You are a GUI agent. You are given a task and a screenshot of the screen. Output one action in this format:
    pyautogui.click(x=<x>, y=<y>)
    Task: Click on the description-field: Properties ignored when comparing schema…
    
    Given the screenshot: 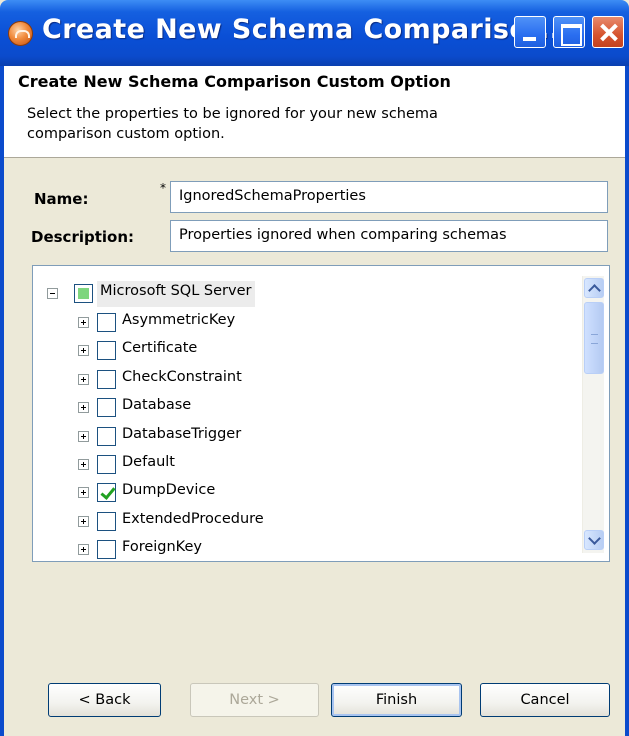 What is the action you would take?
    pyautogui.click(x=389, y=236)
    